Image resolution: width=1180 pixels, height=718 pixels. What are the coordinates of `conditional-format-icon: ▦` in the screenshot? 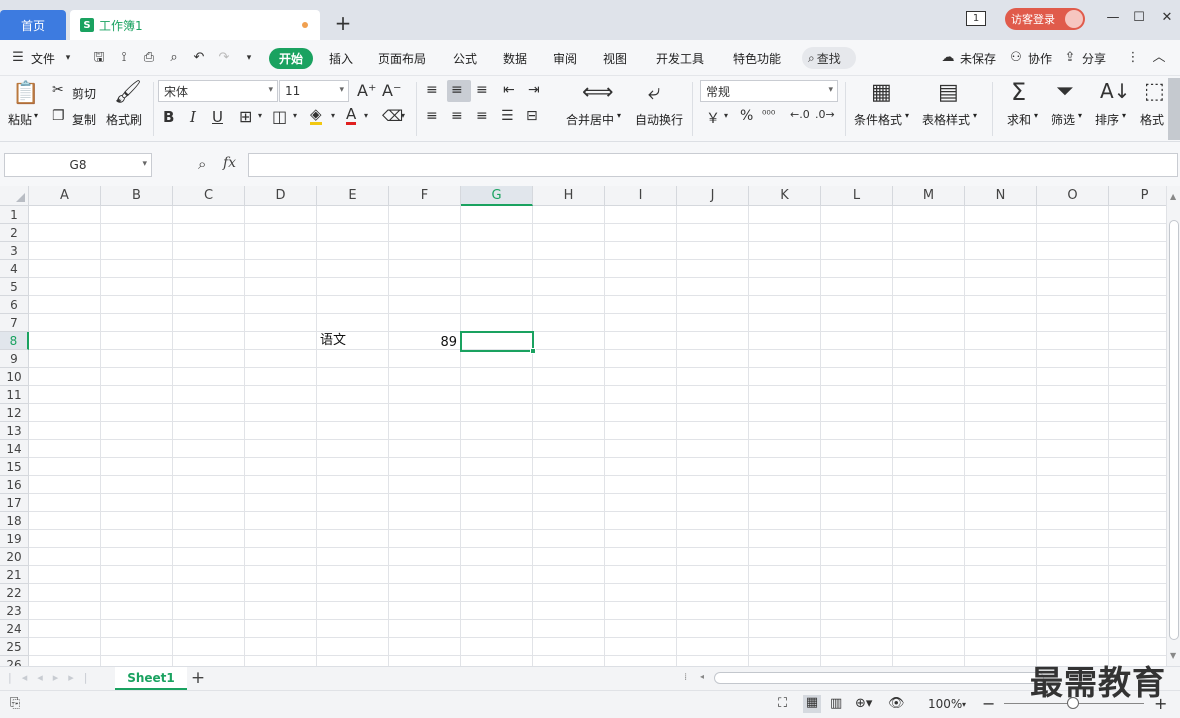 It's located at (881, 92).